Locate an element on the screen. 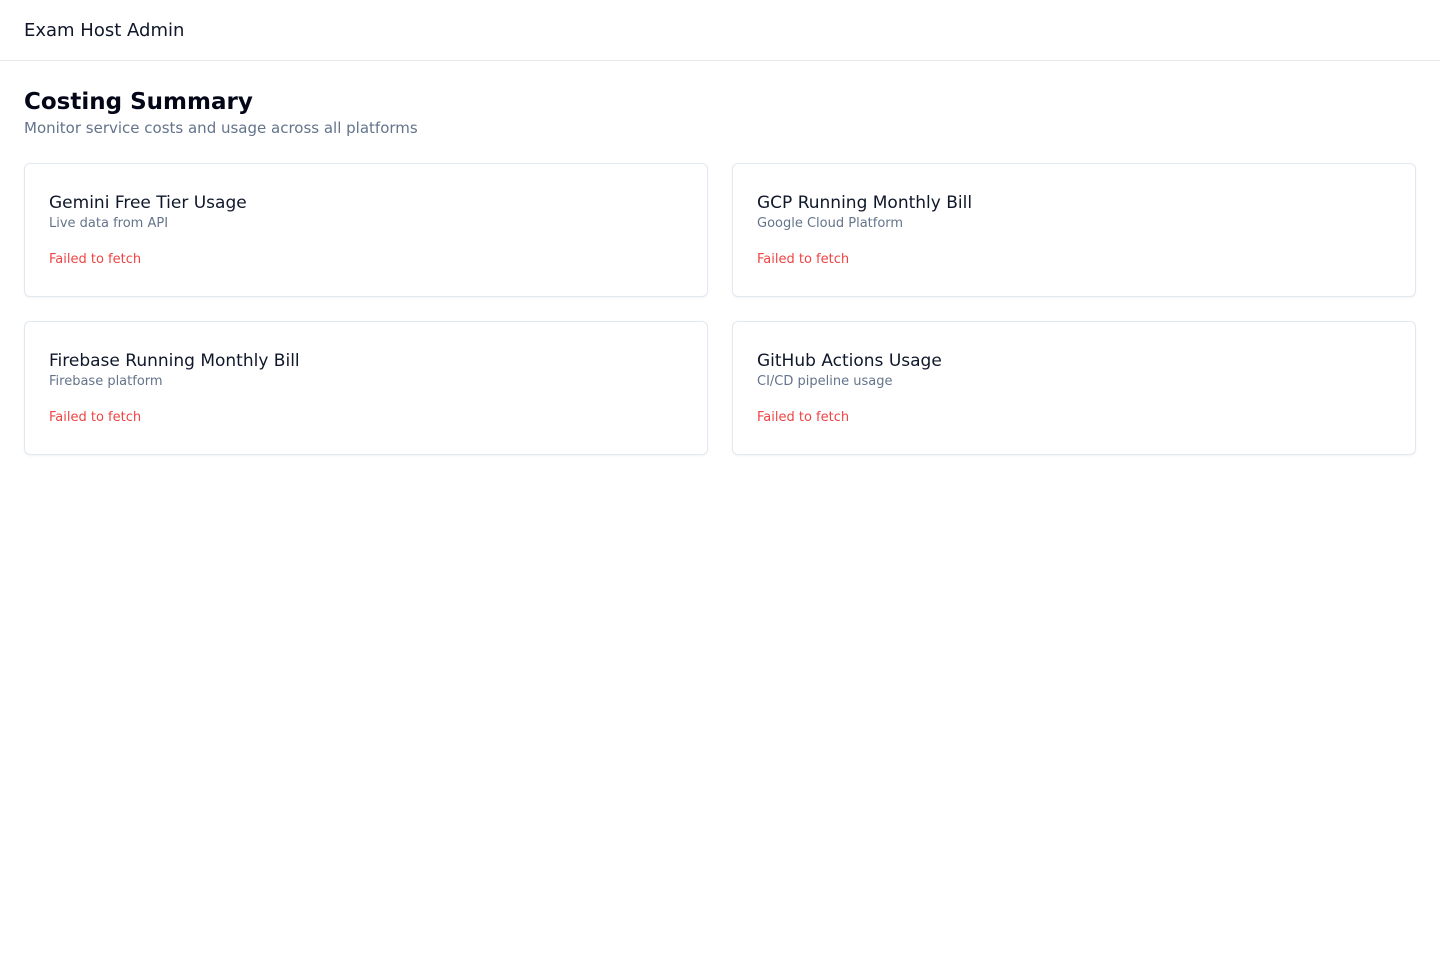  top-header: Exam Host Admin is located at coordinates (720, 30).